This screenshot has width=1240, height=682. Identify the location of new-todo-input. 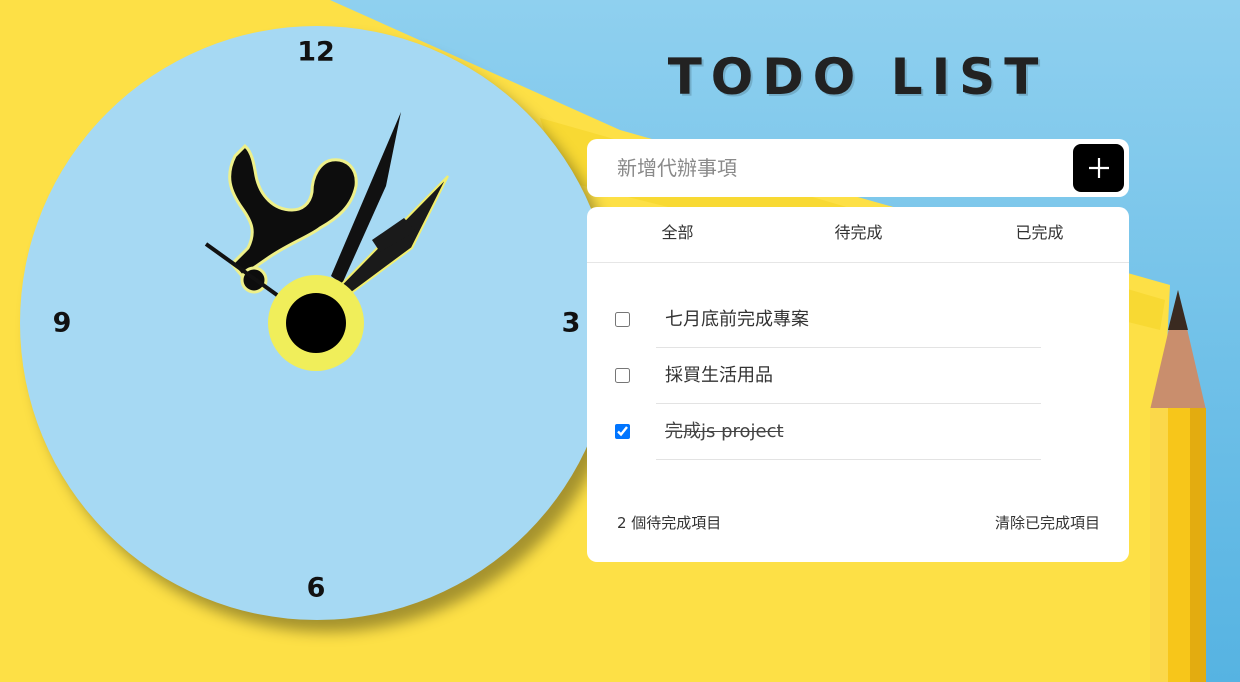
(822, 168).